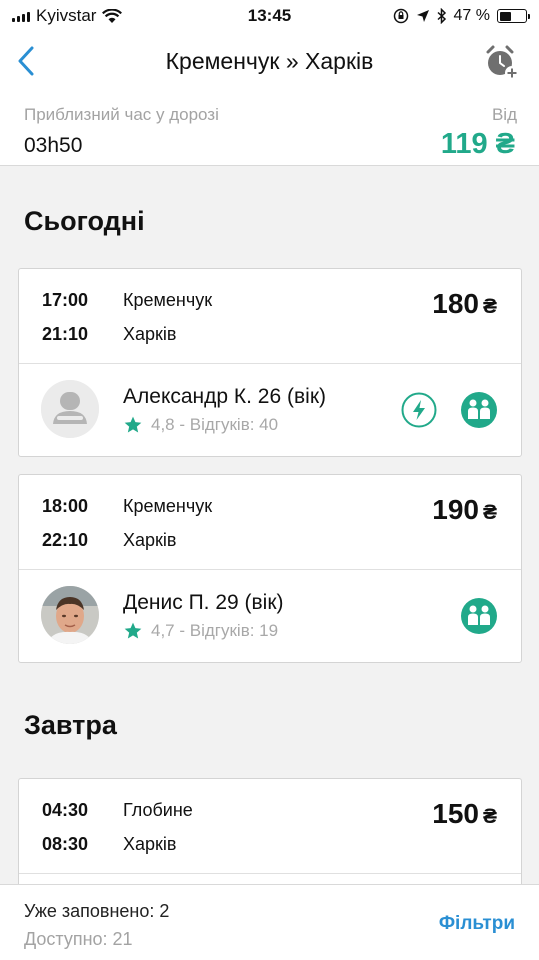  I want to click on ride-route: 18:00 Кременчук 22:10 Харків 190 ₴, so click(270, 522).